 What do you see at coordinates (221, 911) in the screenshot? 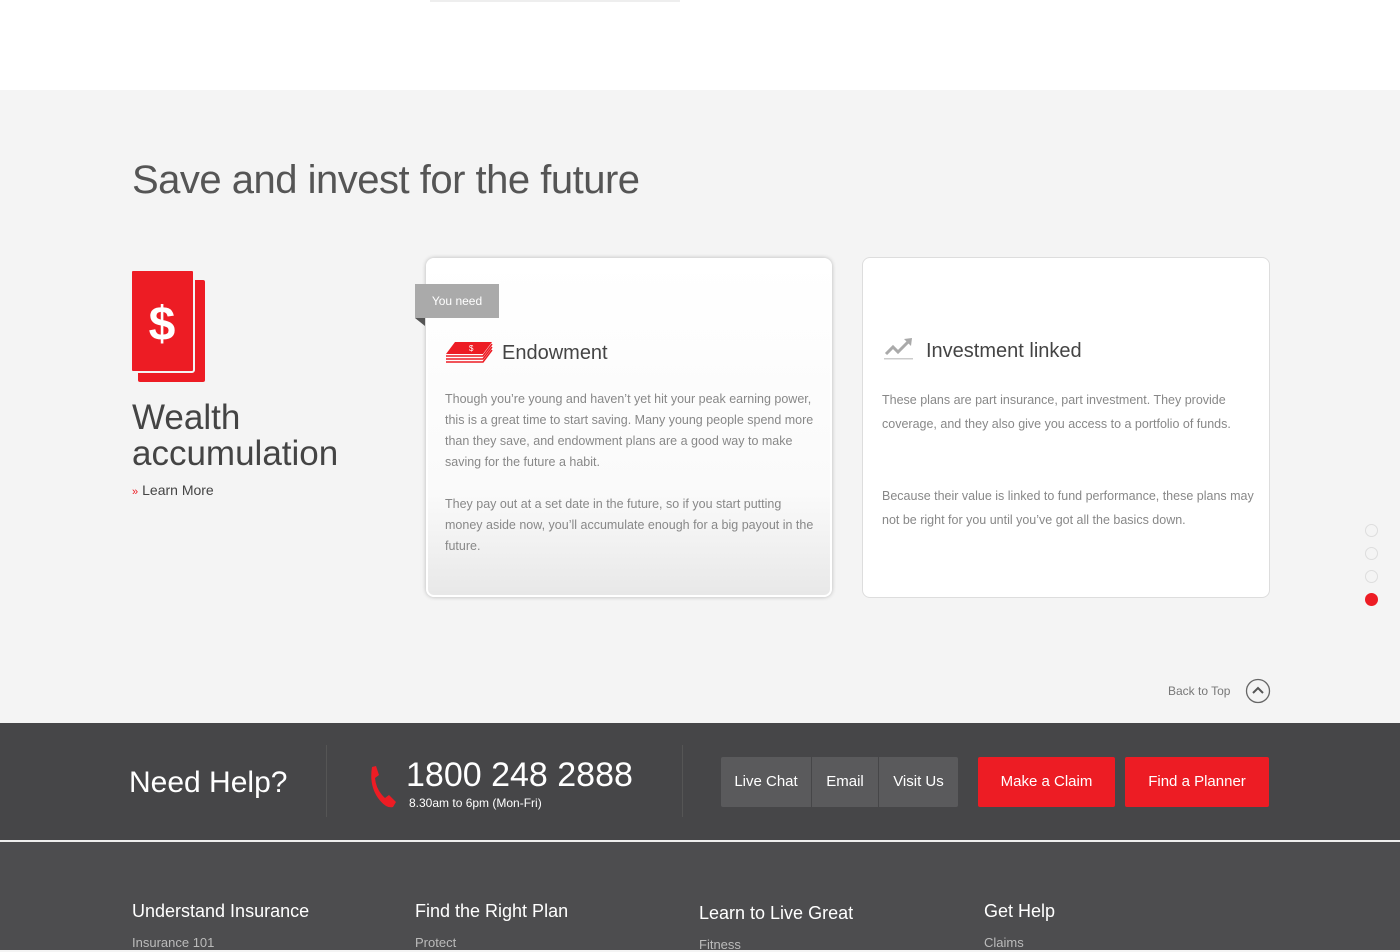
I see `footer-heading: Understand Insurance` at bounding box center [221, 911].